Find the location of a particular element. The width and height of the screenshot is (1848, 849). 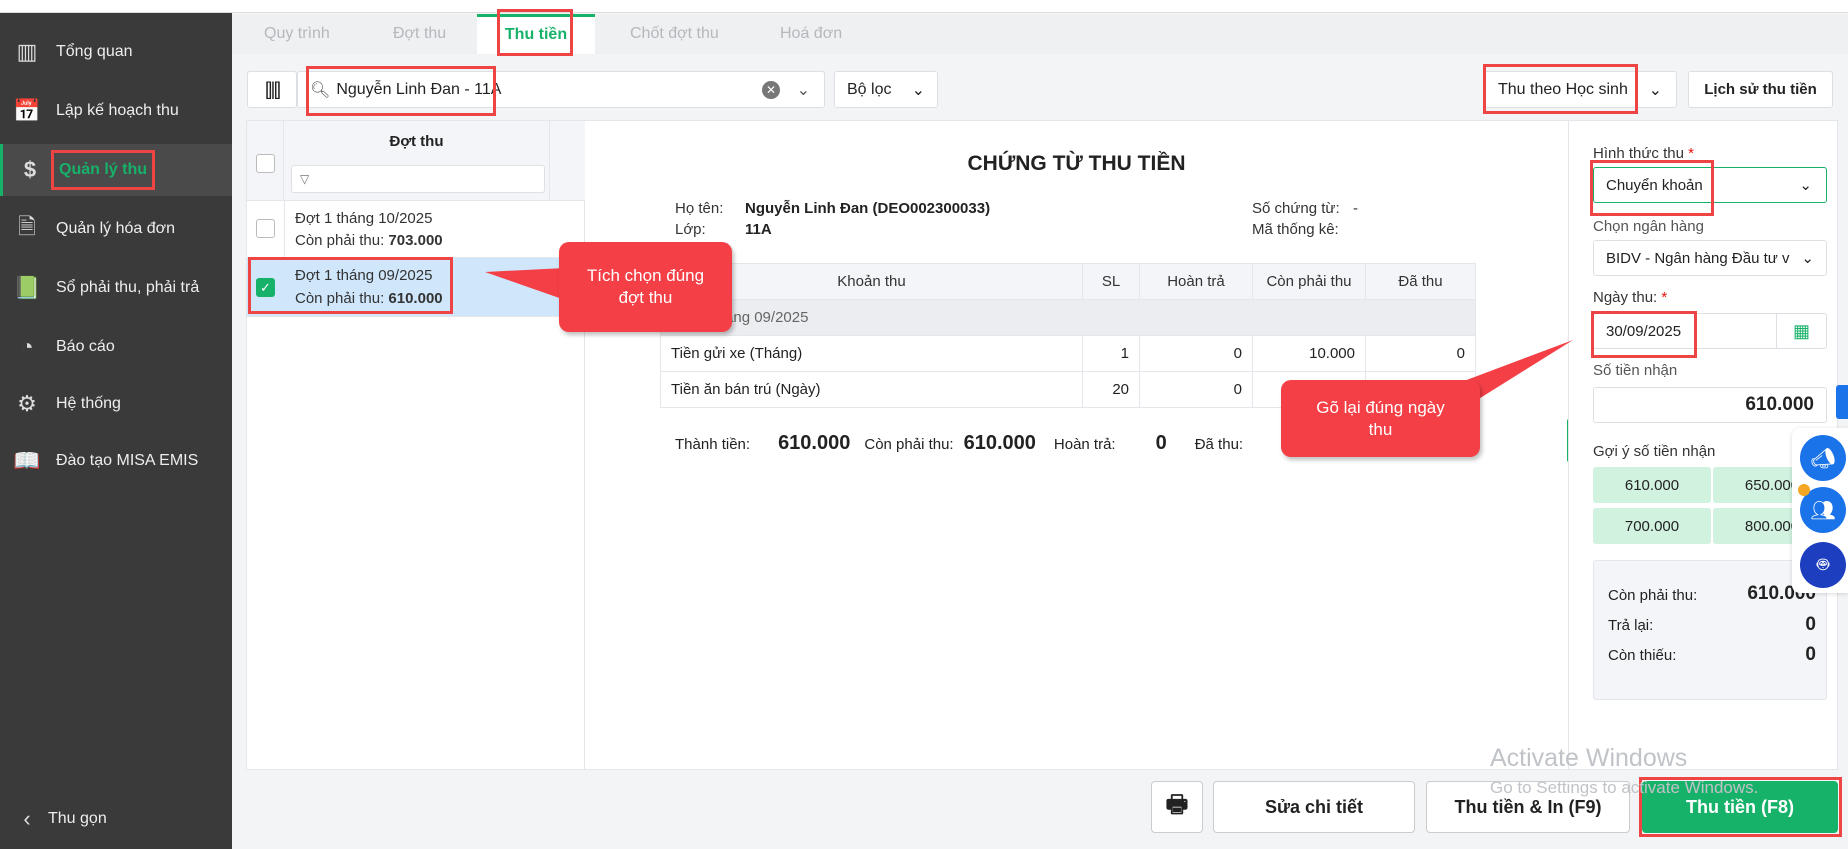

student-name: Nguyễn Linh Đan (DEO002300033) is located at coordinates (868, 208).